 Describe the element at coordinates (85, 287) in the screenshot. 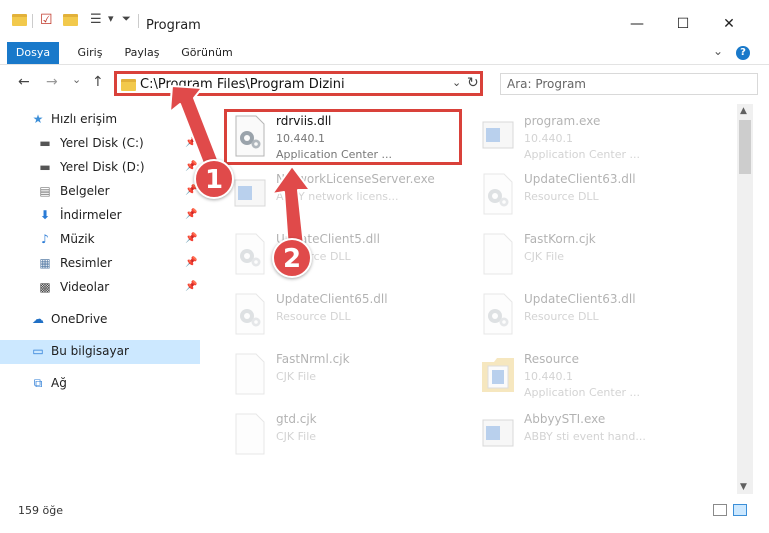

I see `sidebar-item-label: Videolar` at that location.